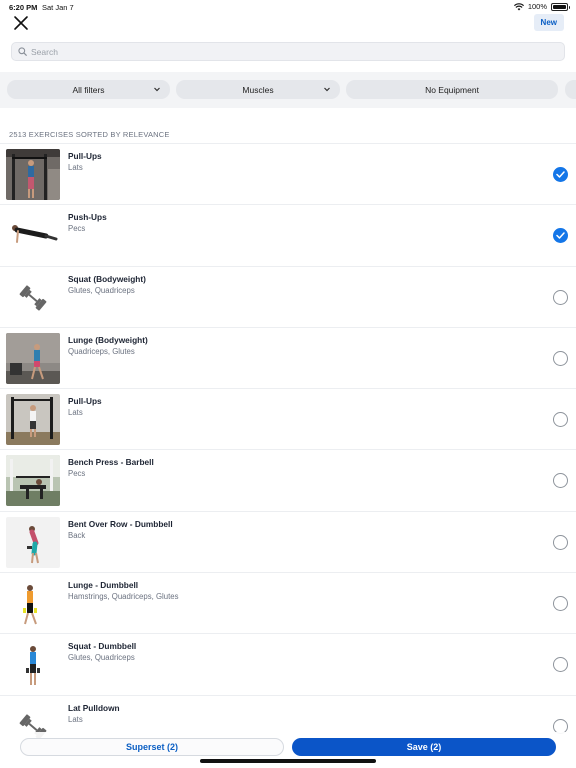 The image size is (576, 768). Describe the element at coordinates (120, 523) in the screenshot. I see `exercise-name: Bent Over Row - Dumbbell` at that location.